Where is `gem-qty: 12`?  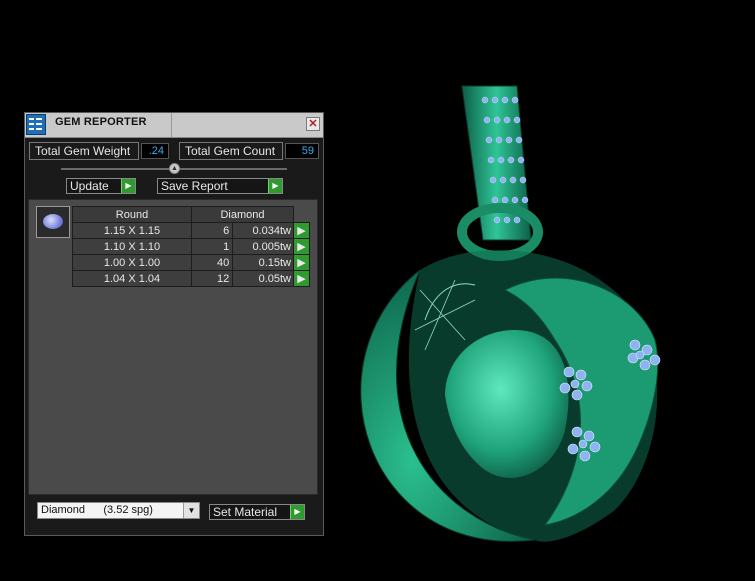 gem-qty: 12 is located at coordinates (212, 278).